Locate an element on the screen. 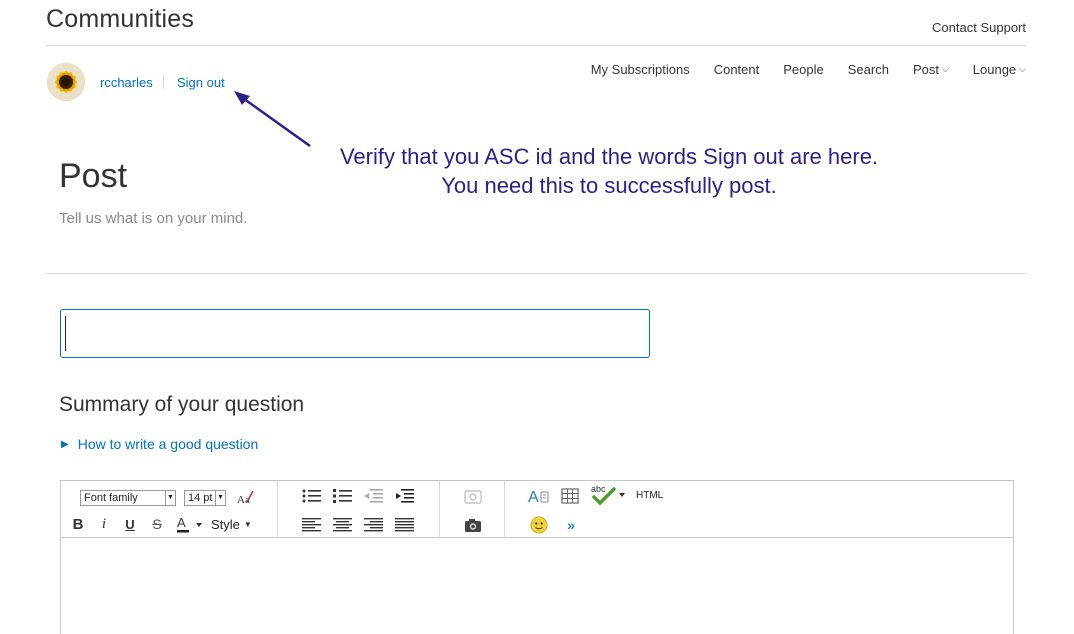 The height and width of the screenshot is (634, 1074). text-style-icon: A is located at coordinates (539, 496).